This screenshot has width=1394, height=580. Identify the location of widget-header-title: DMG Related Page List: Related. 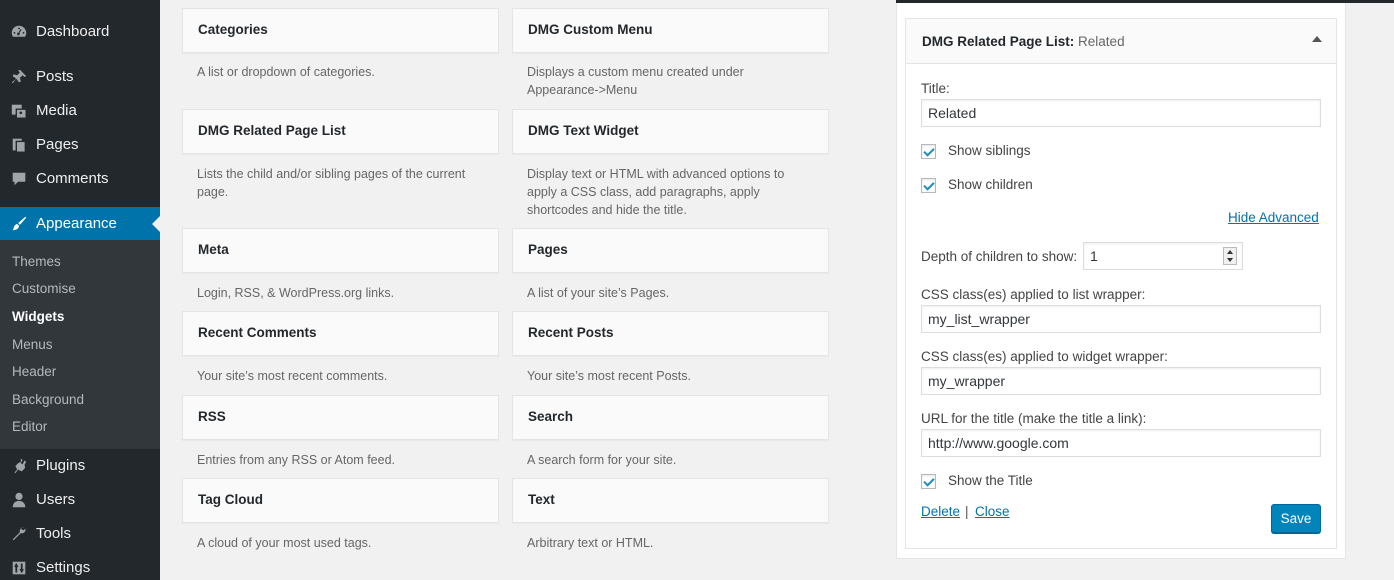
(1023, 41).